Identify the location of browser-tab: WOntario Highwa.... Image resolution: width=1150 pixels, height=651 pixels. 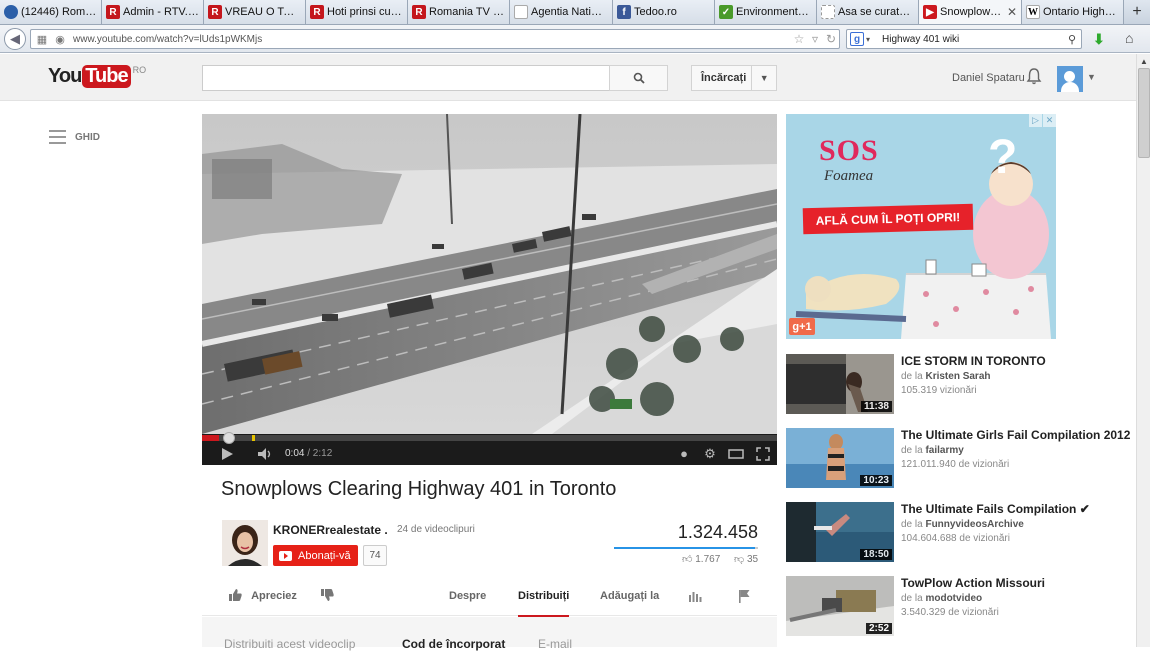
(1073, 12).